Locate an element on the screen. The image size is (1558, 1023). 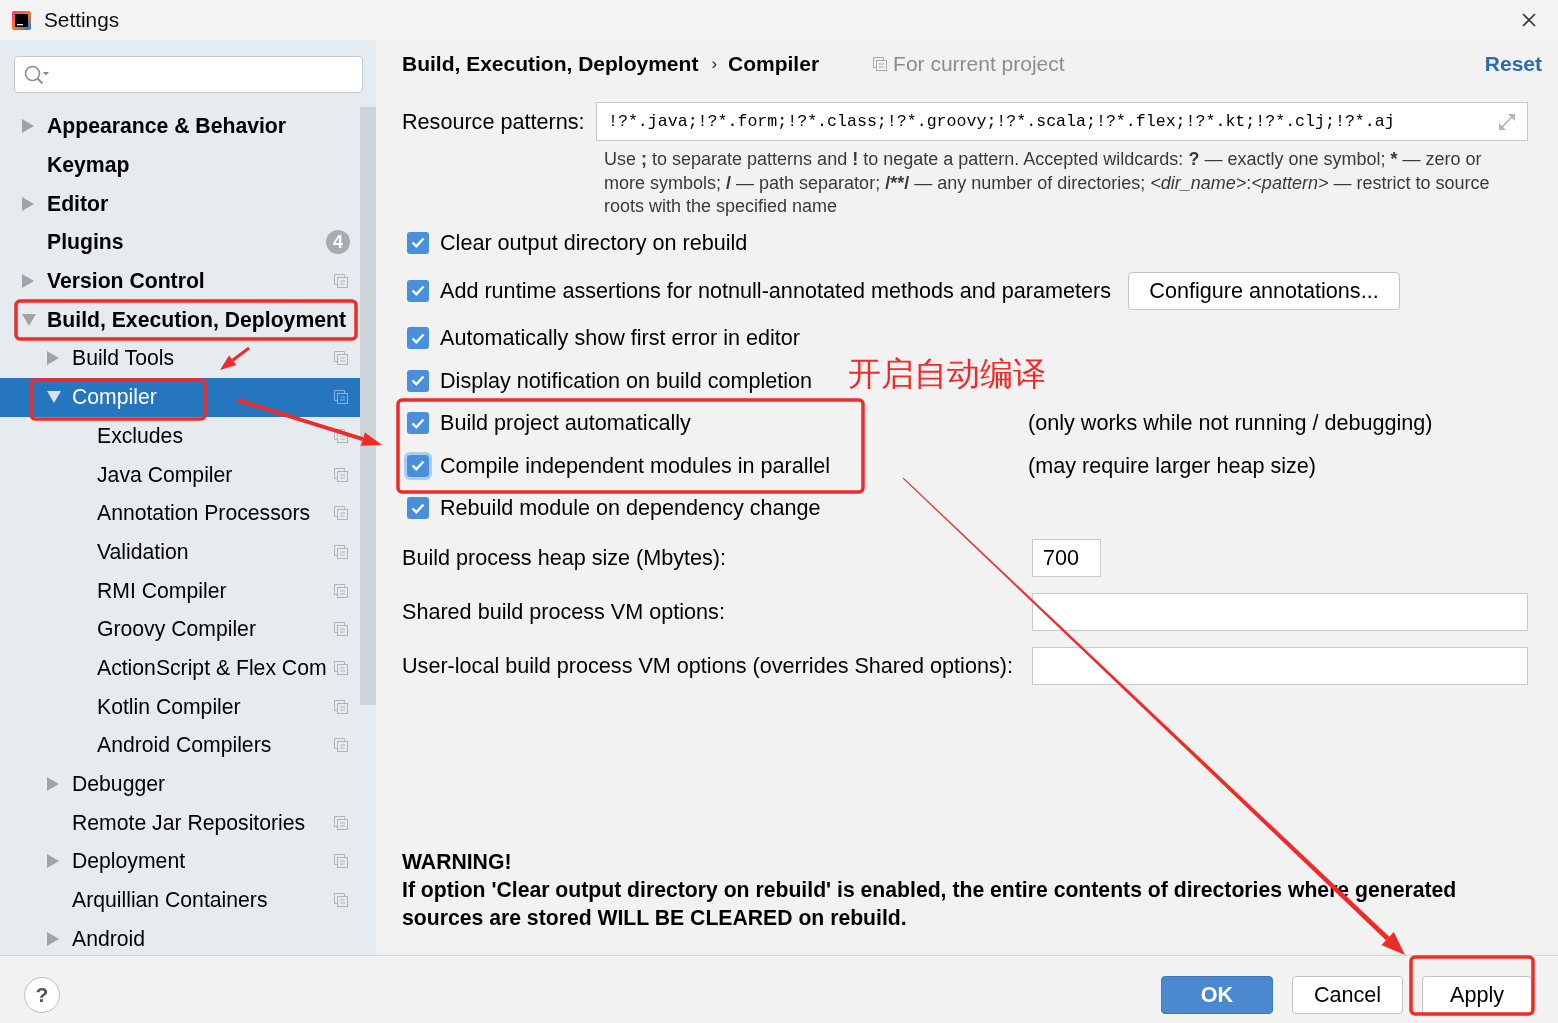
tree-item: Compiler is located at coordinates (180, 397).